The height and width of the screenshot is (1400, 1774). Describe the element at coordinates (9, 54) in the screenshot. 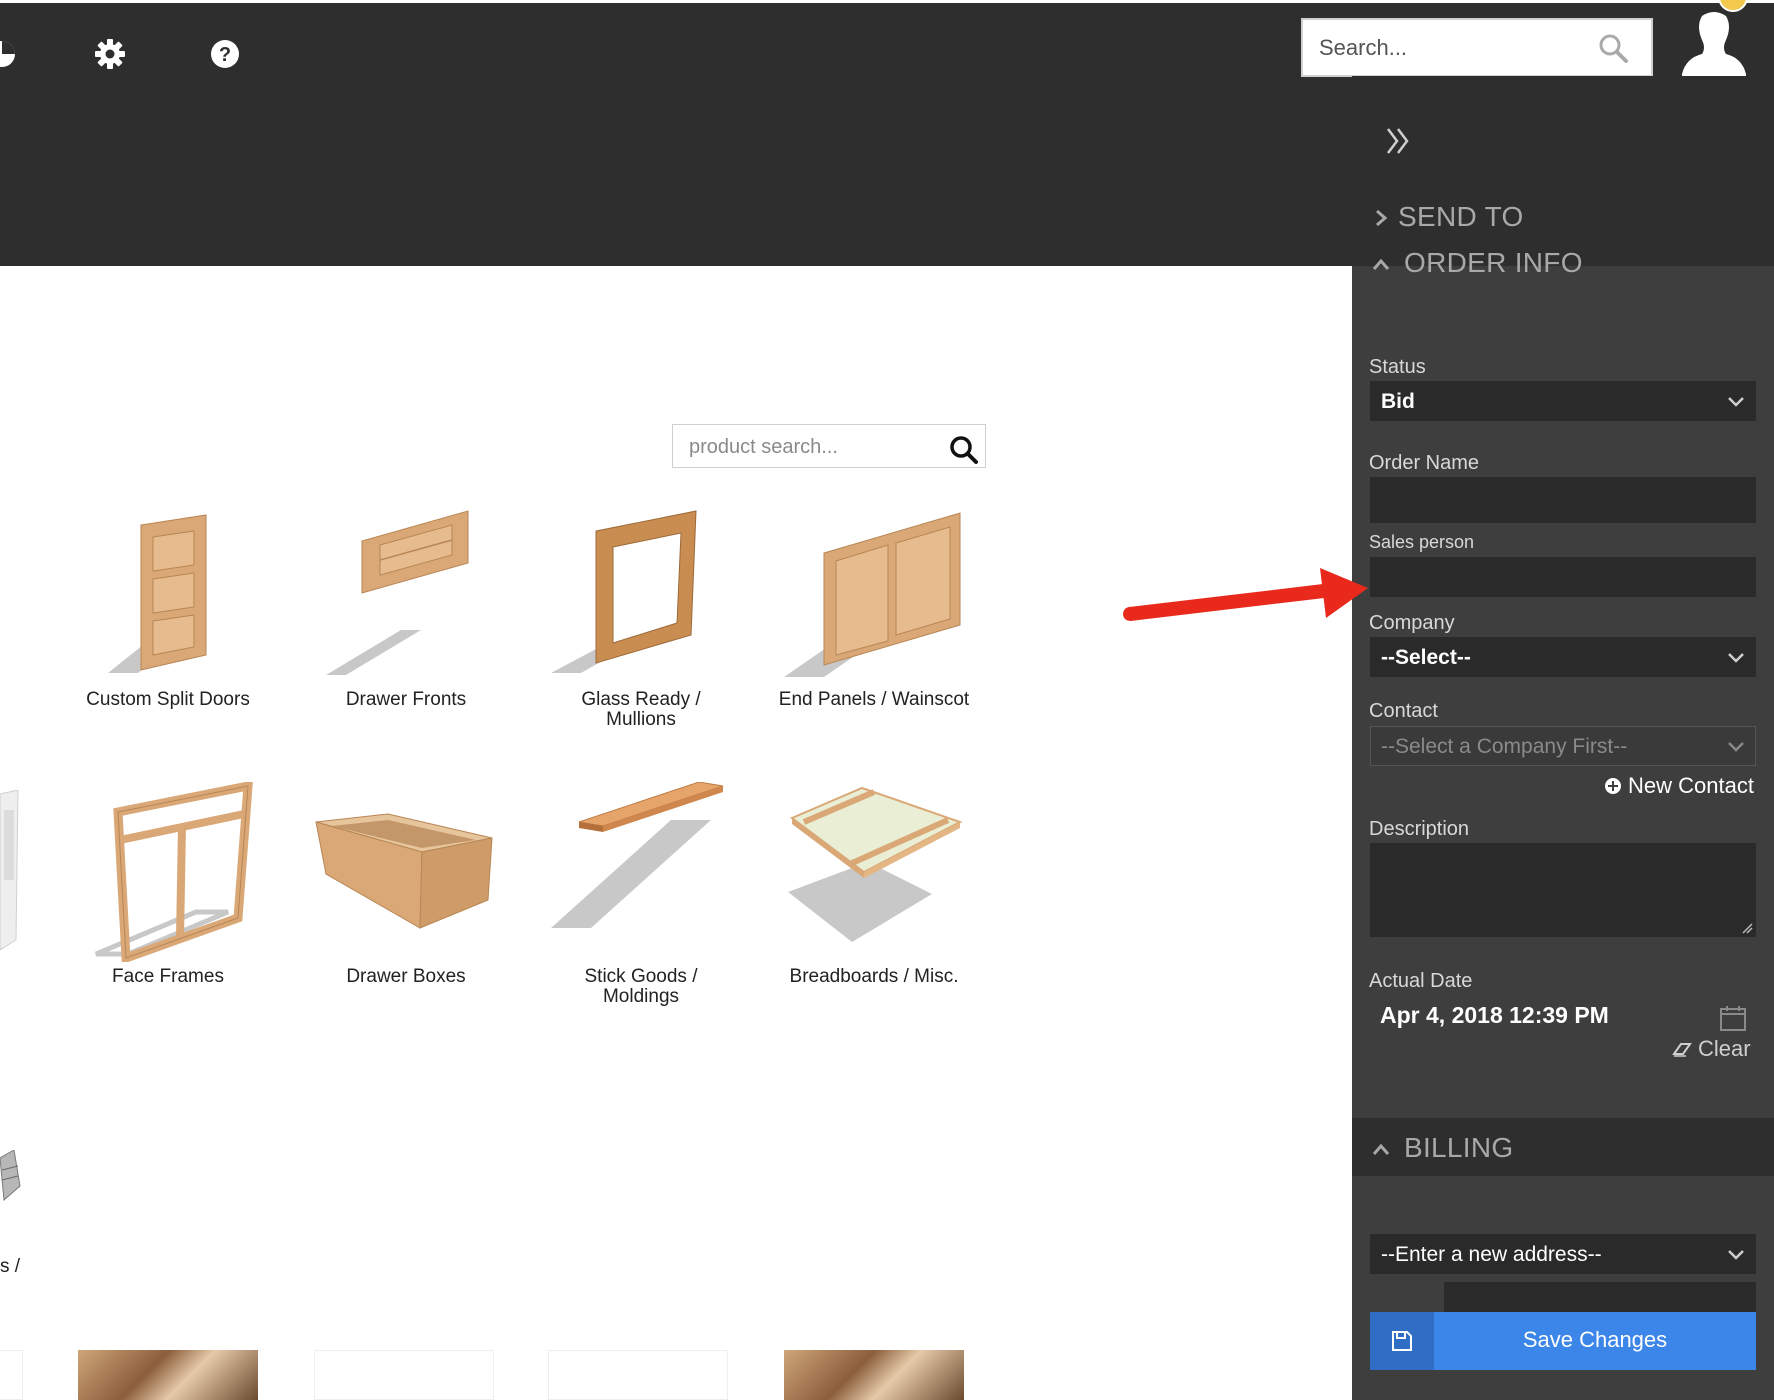

I see `chart-icon` at that location.